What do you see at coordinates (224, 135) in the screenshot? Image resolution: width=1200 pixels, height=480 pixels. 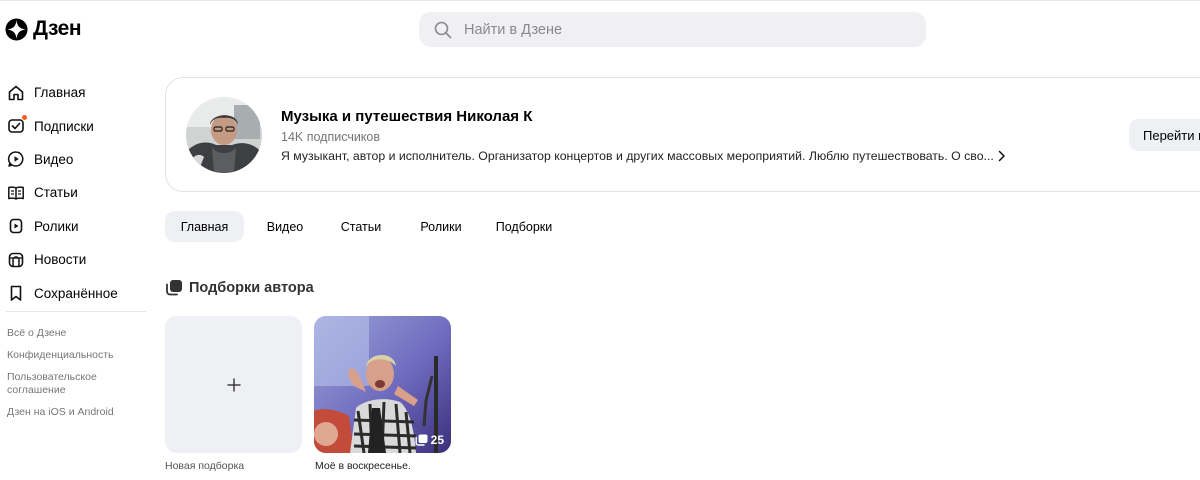 I see `channel-avatar` at bounding box center [224, 135].